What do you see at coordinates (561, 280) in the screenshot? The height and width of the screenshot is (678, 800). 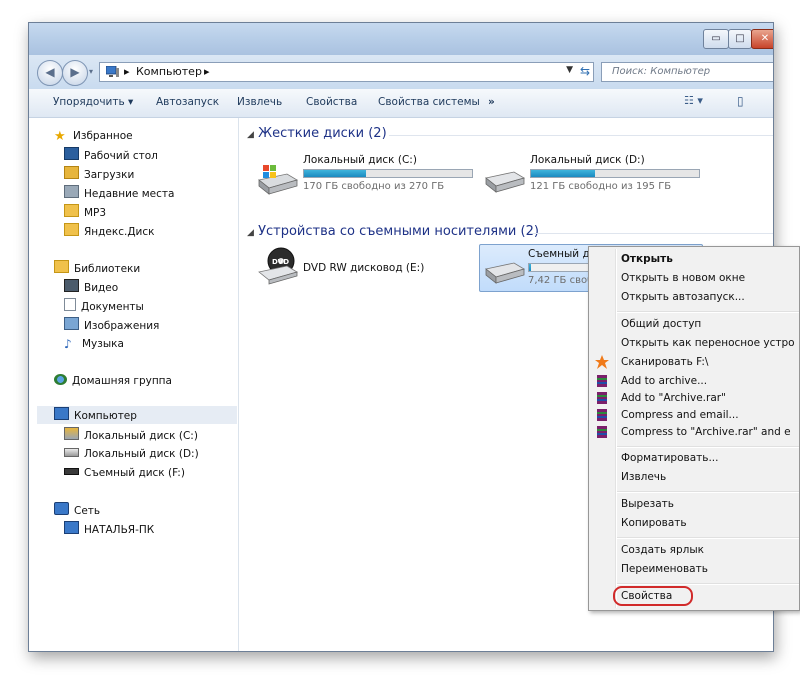 I see `drive-f-free-space: 7,42 ГБ своб` at bounding box center [561, 280].